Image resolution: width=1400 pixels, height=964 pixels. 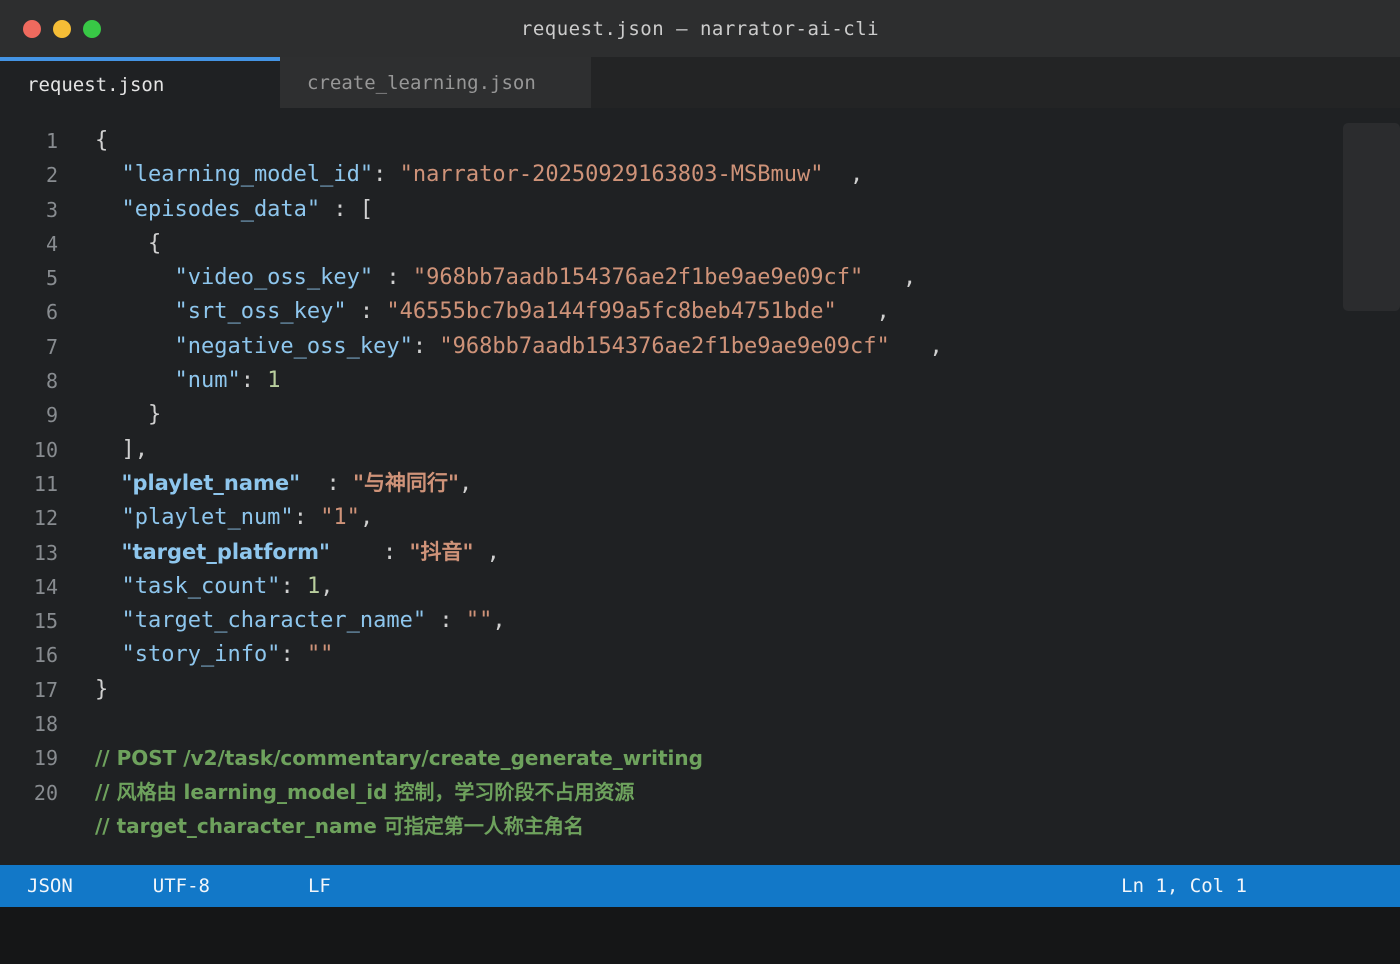 I want to click on line-number: 1, so click(x=51, y=141).